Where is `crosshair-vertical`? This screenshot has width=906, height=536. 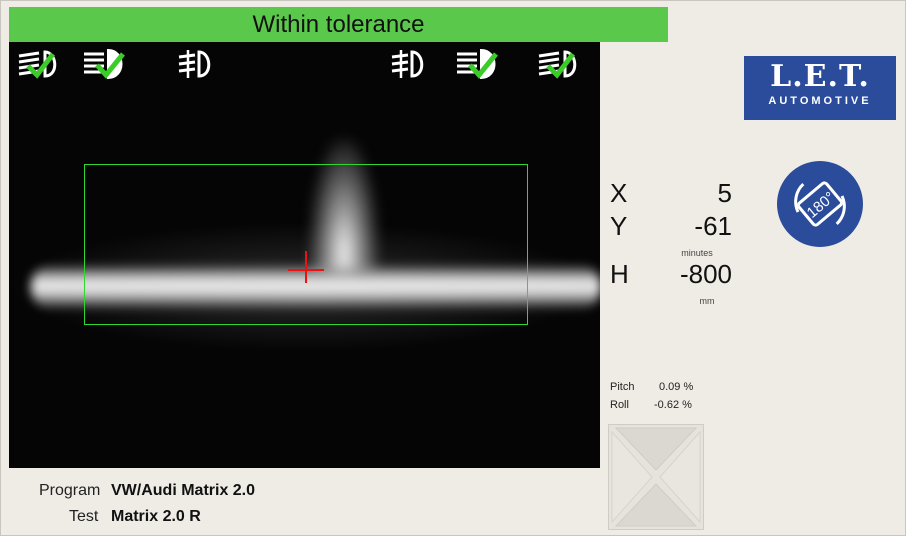 crosshair-vertical is located at coordinates (306, 267).